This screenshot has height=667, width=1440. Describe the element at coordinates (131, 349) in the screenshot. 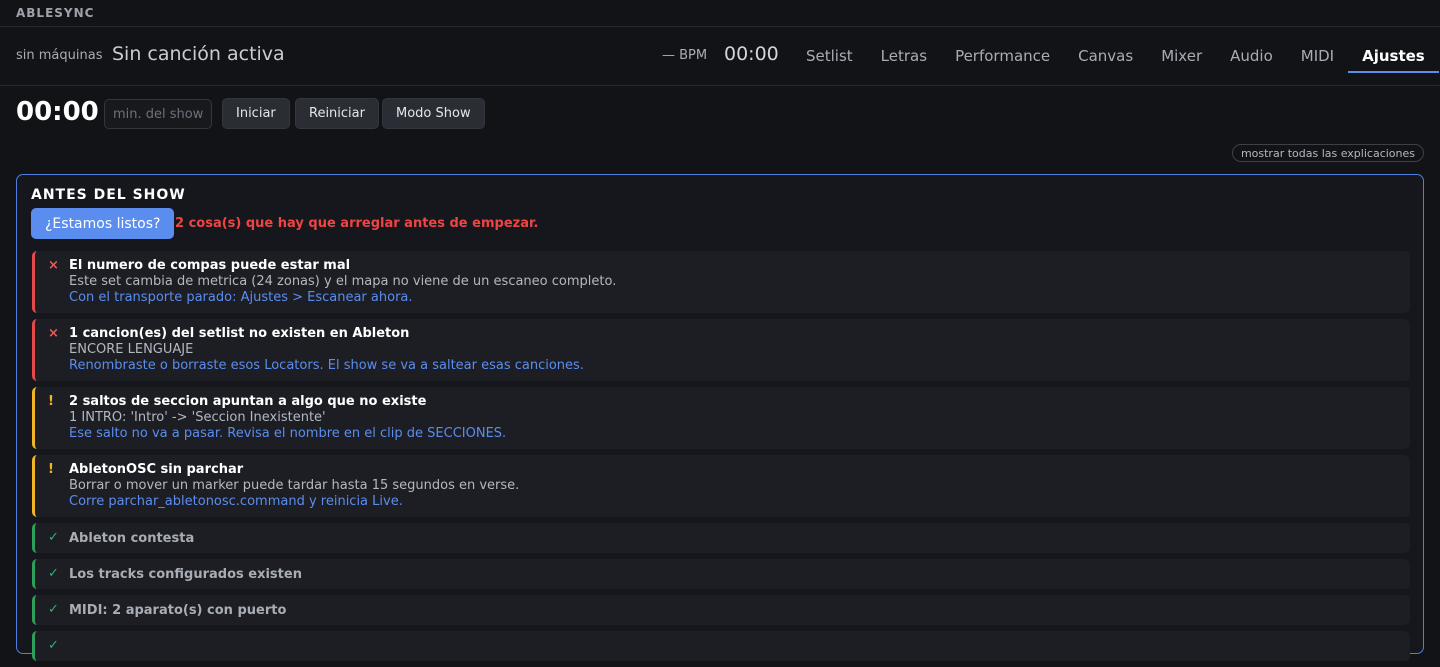

I see `check-detail: ENCORE LENGUAJE` at that location.